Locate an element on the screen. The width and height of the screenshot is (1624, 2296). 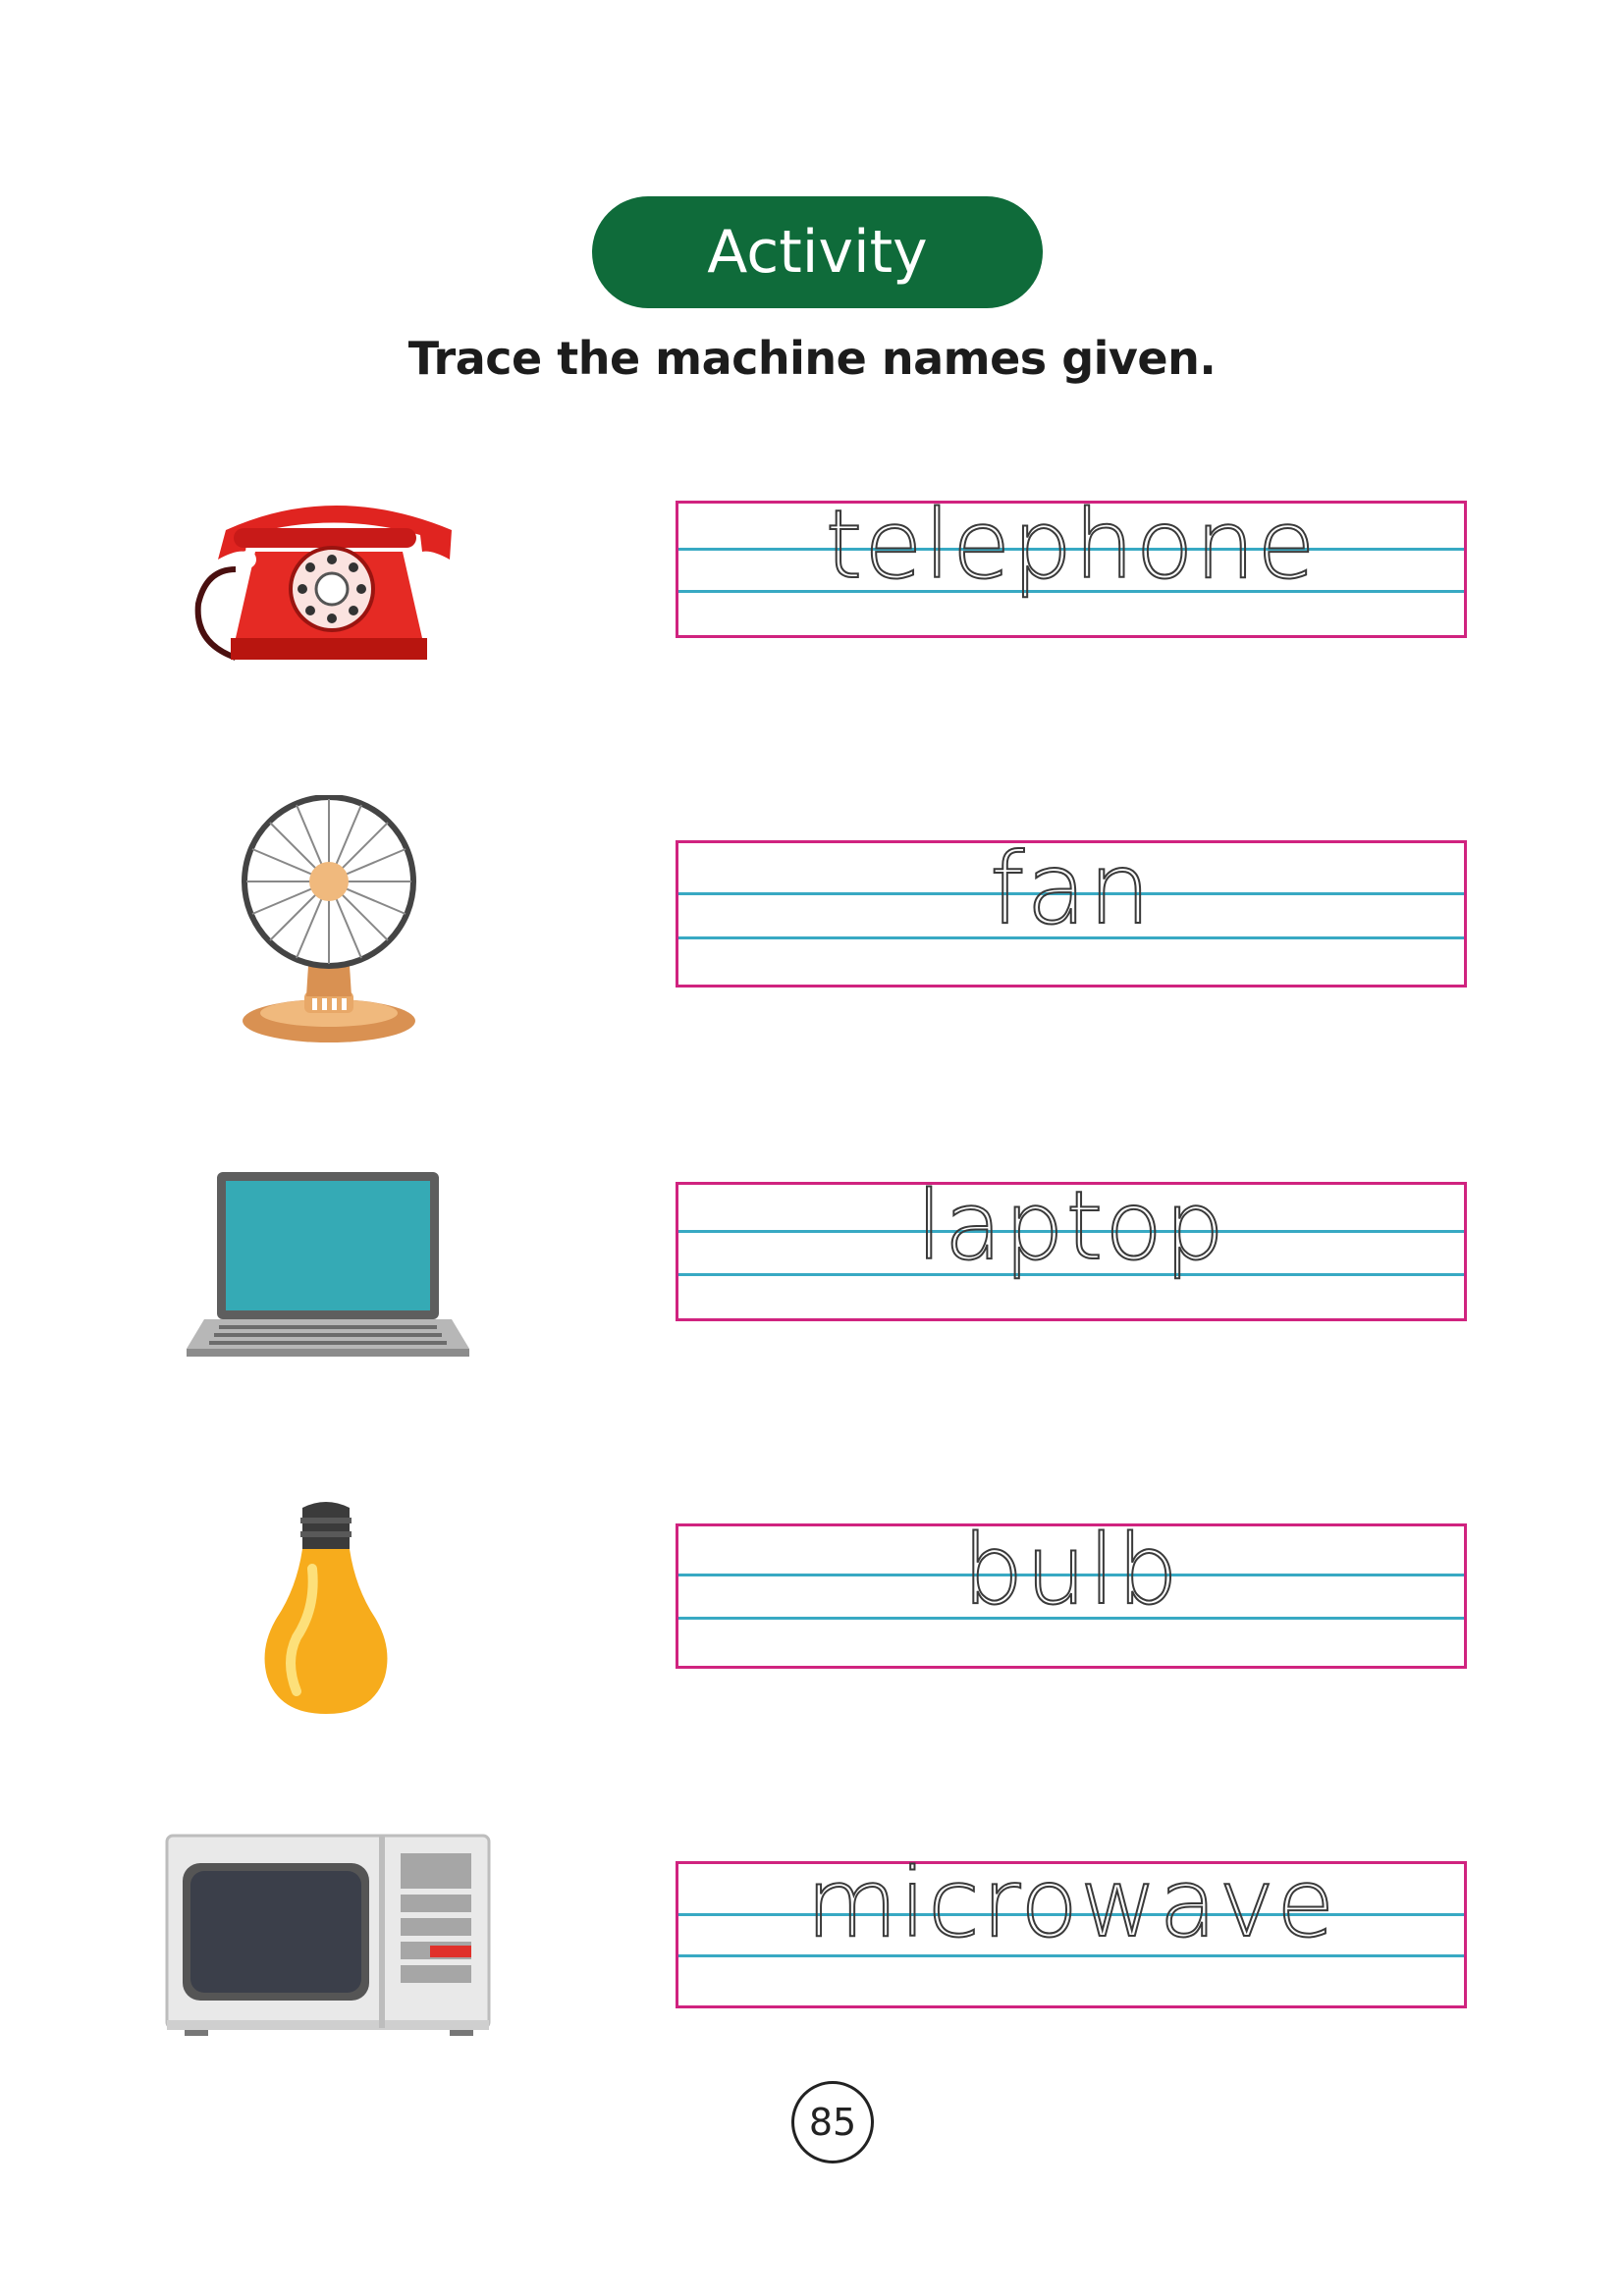
instruction-text: Trace the machine names given. is located at coordinates (812, 359).